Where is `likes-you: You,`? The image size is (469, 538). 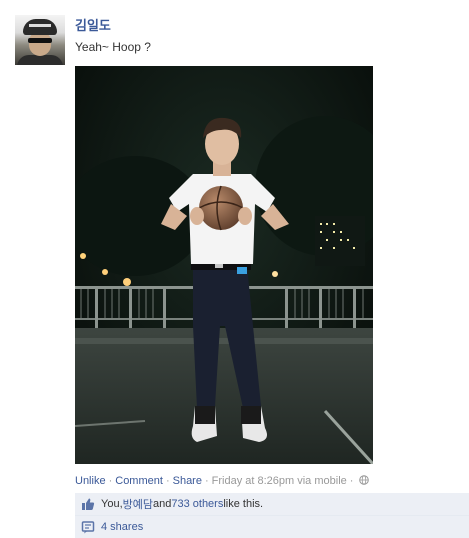 likes-you: You, is located at coordinates (112, 504).